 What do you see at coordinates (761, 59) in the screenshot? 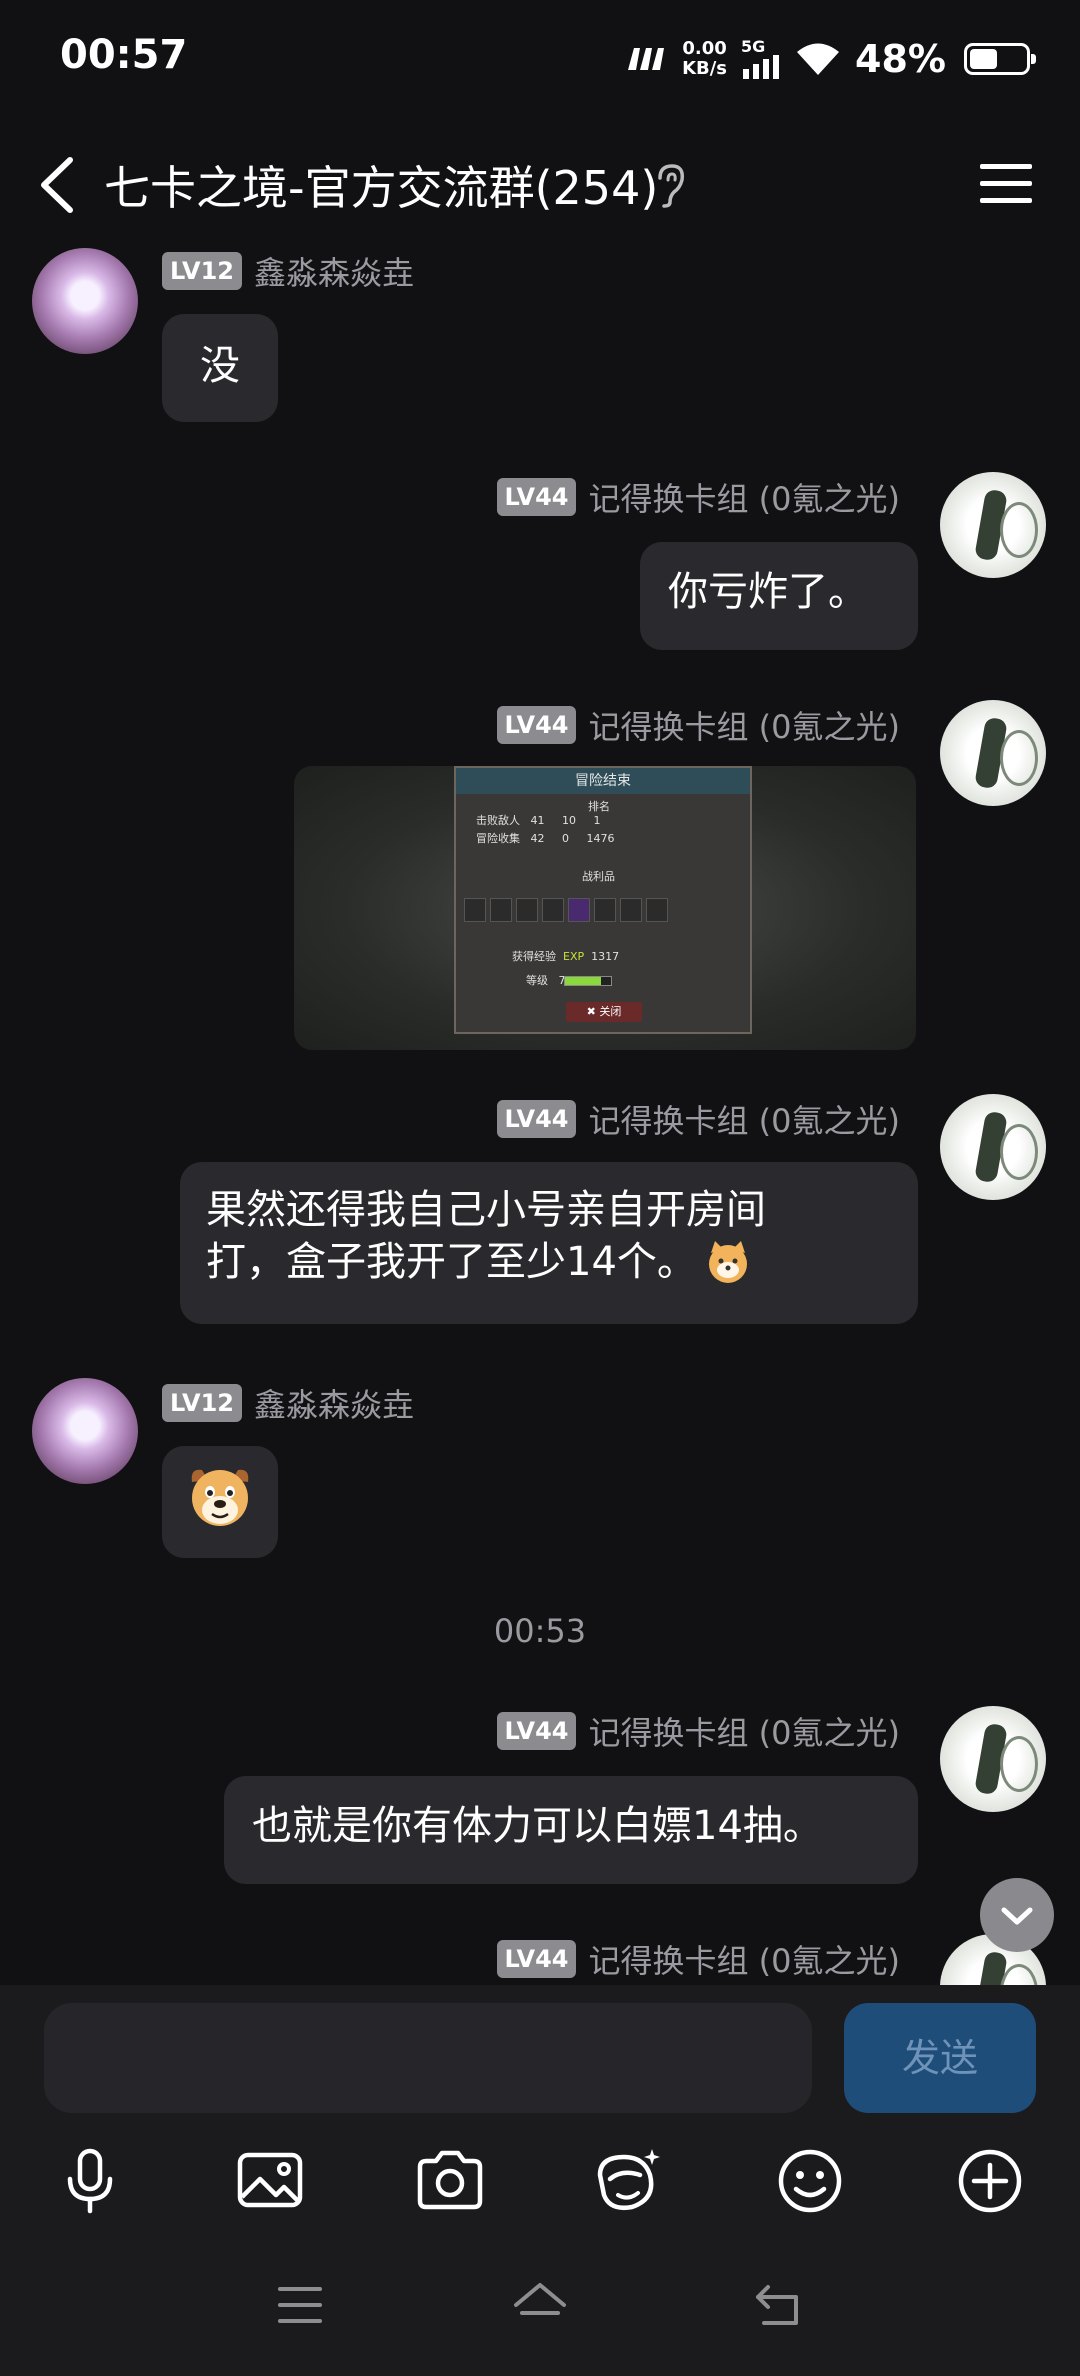
I see `cellular-signal-icon: 5G` at bounding box center [761, 59].